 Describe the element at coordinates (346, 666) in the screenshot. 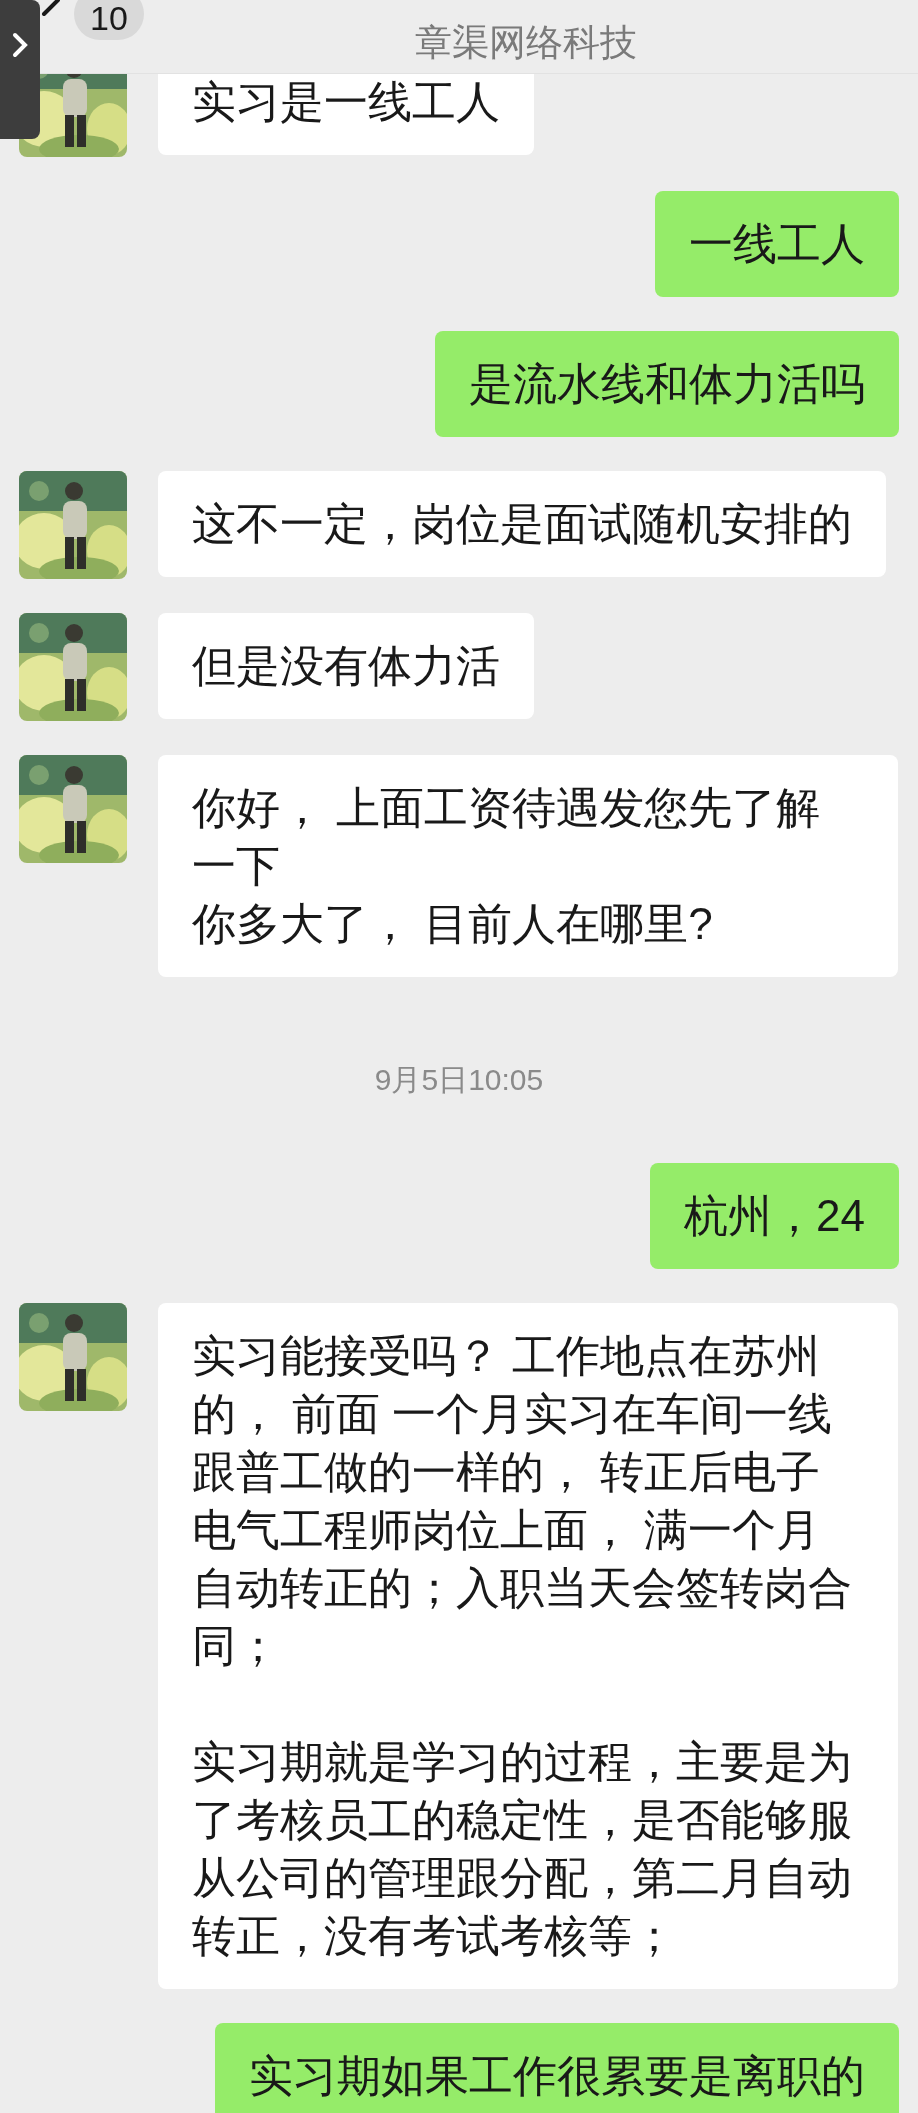

I see `message-bubble: 但是没有体力活` at that location.